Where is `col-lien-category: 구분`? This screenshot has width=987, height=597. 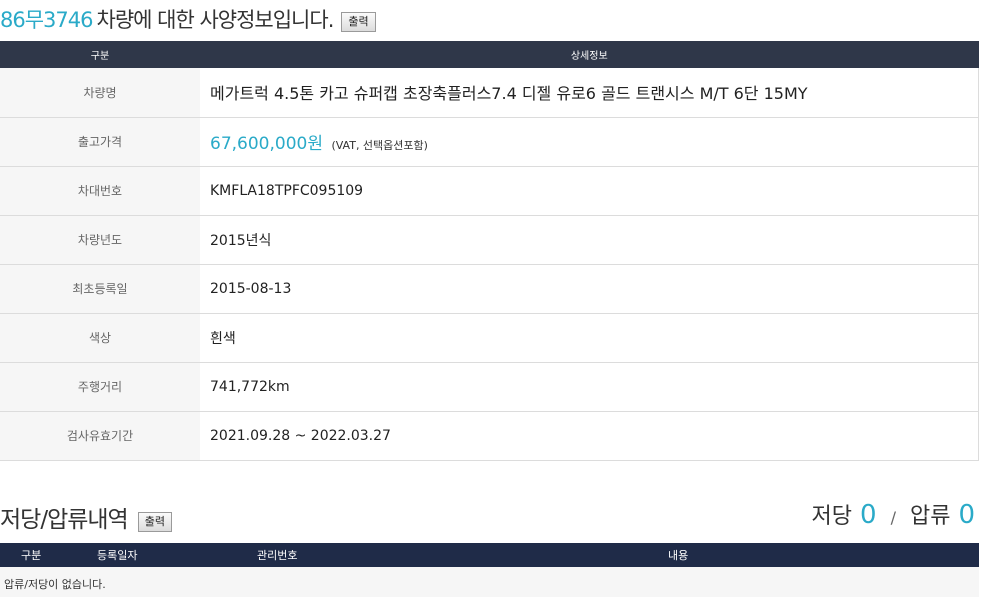
col-lien-category: 구분 is located at coordinates (31, 555).